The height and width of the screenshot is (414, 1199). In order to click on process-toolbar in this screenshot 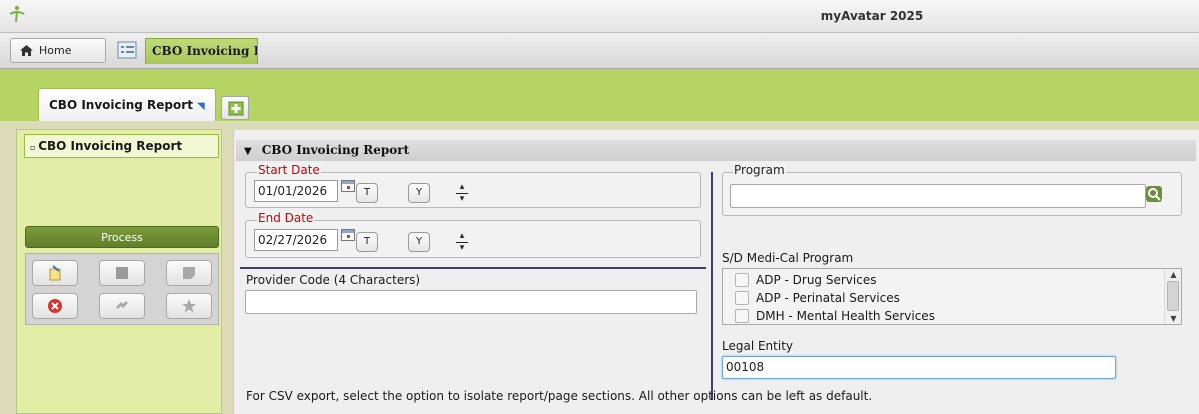, I will do `click(122, 289)`.